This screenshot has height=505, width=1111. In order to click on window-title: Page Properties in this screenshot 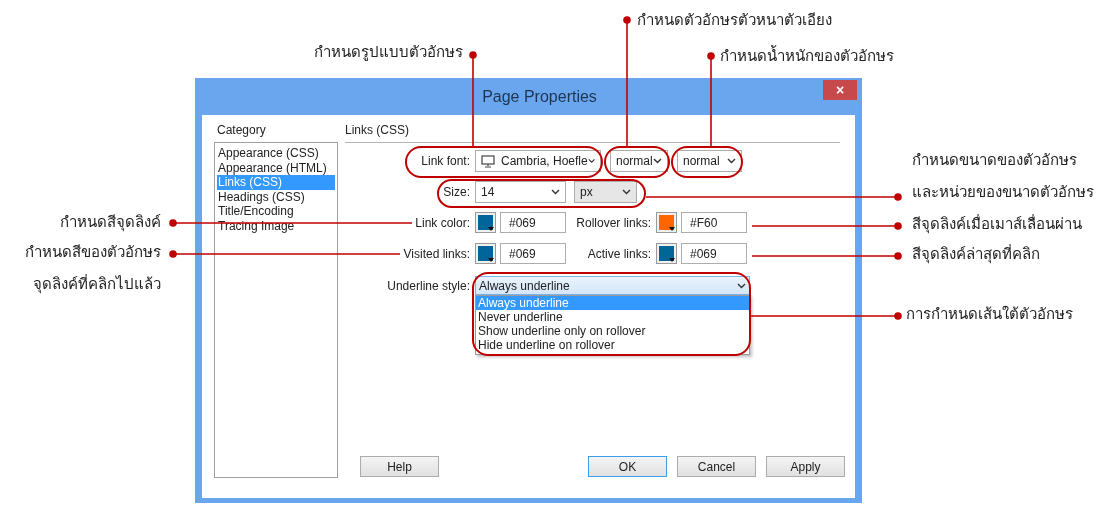, I will do `click(539, 97)`.